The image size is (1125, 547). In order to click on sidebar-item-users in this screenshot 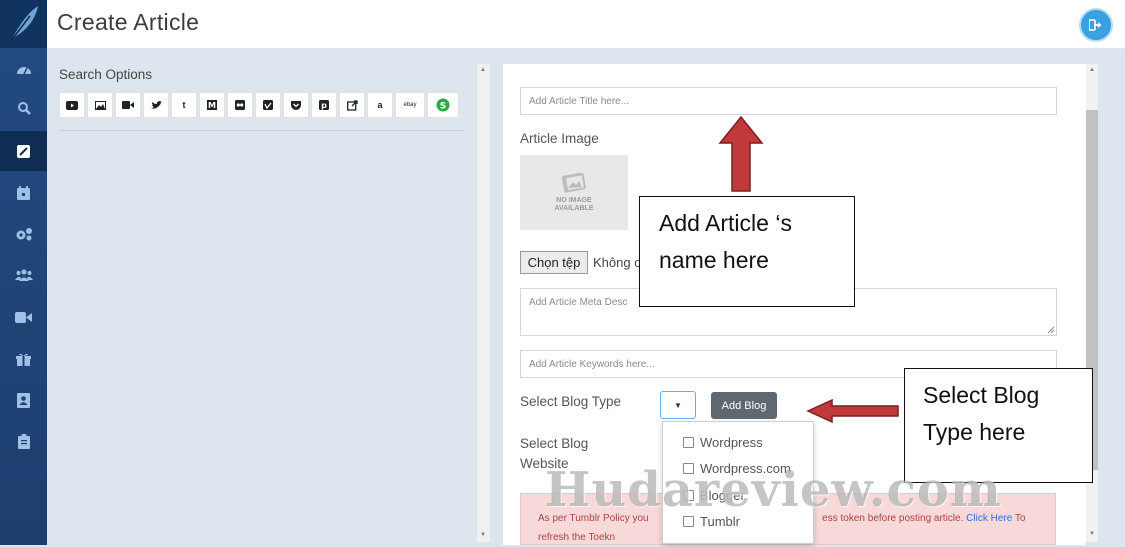, I will do `click(23, 275)`.